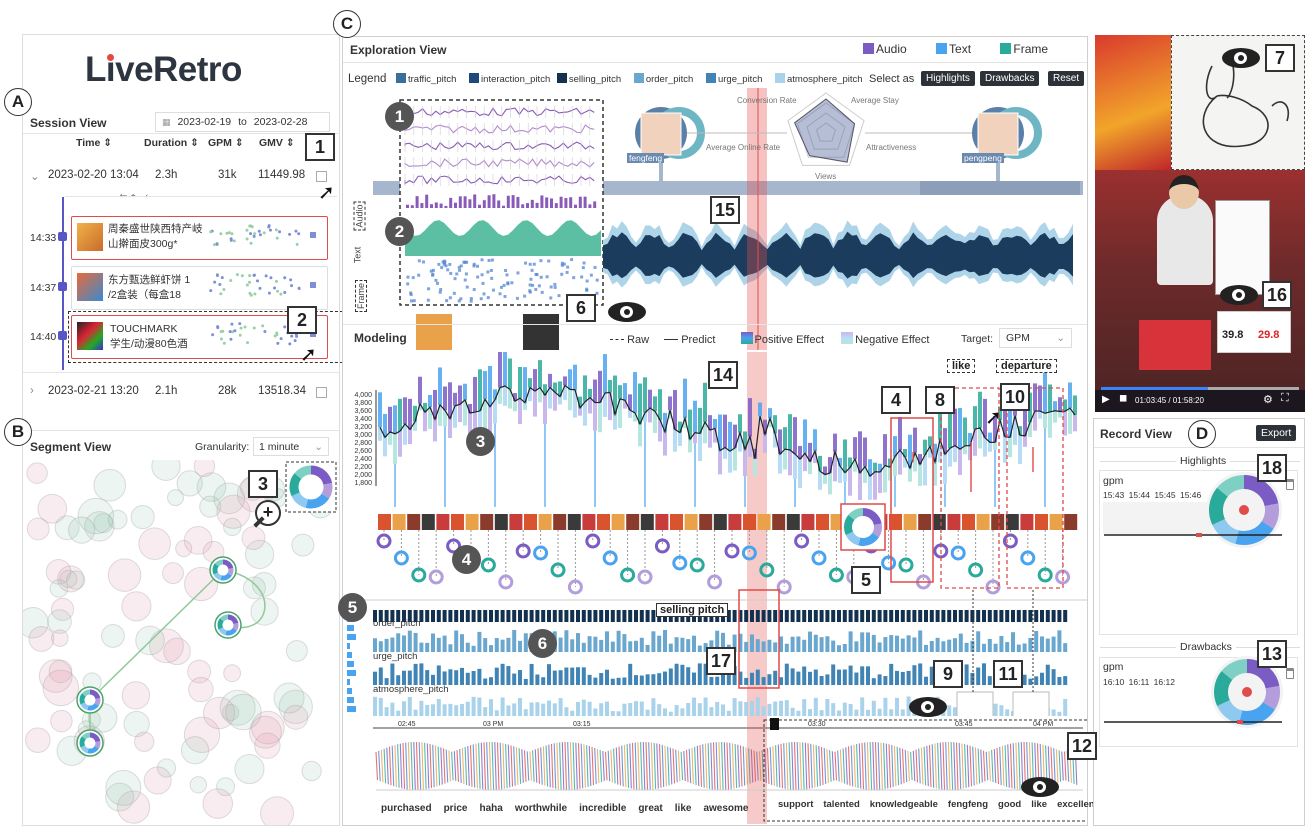 The height and width of the screenshot is (832, 1312). I want to click on col-time: Time ⇕, so click(94, 143).